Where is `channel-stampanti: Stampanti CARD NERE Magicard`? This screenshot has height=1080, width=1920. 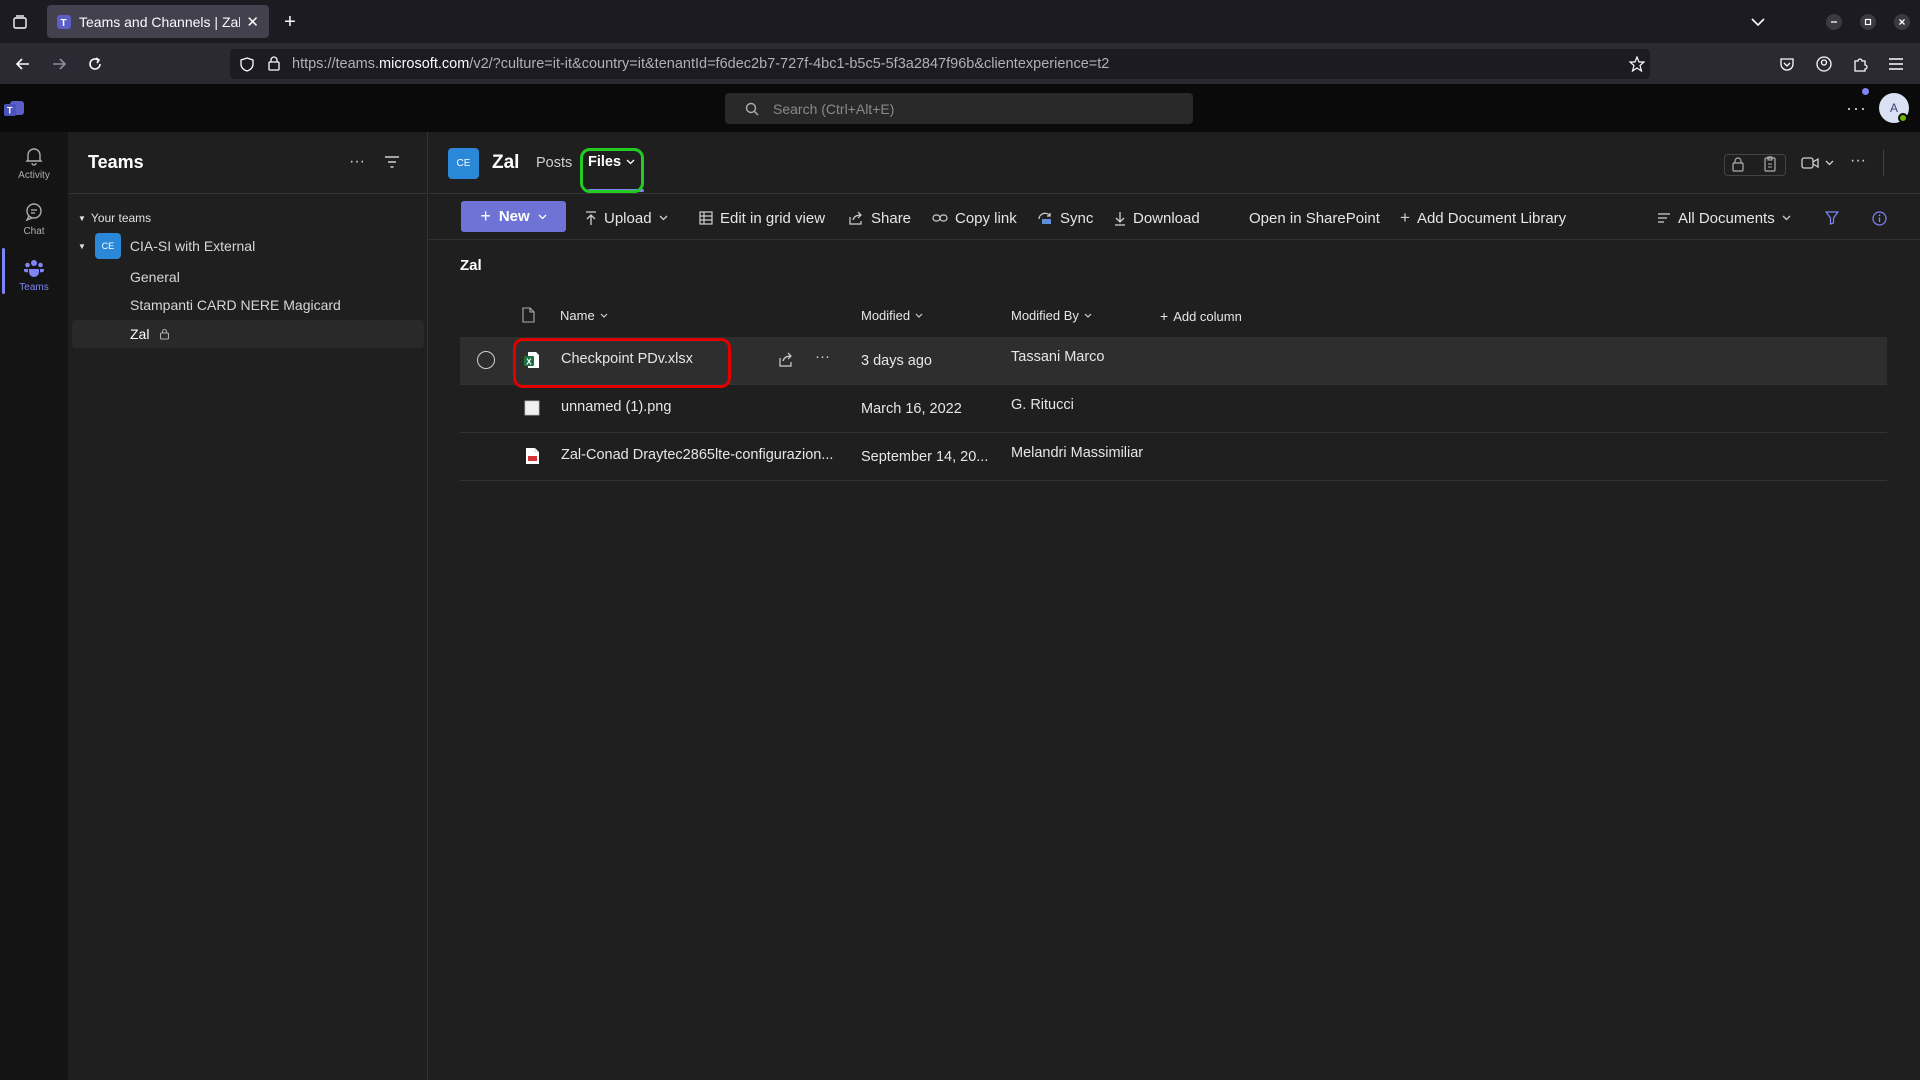 channel-stampanti: Stampanti CARD NERE Magicard is located at coordinates (235, 305).